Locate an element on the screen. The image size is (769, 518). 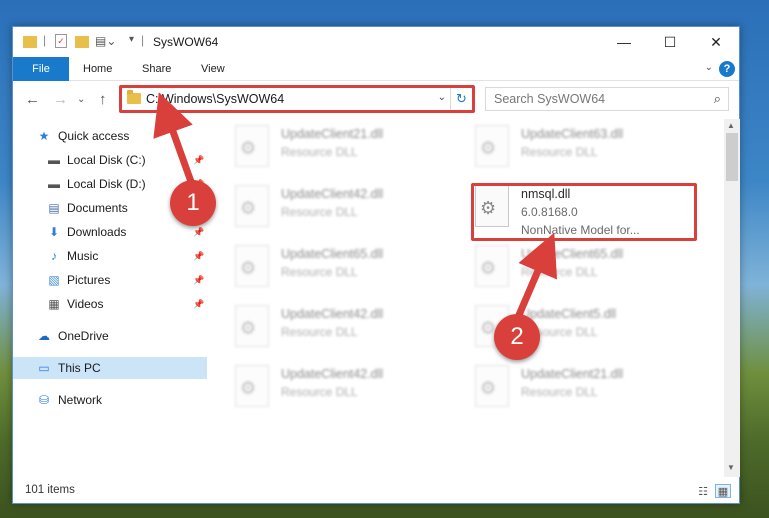
address-path: C:\Windows\SysWOW64 is located at coordinates (215, 99).